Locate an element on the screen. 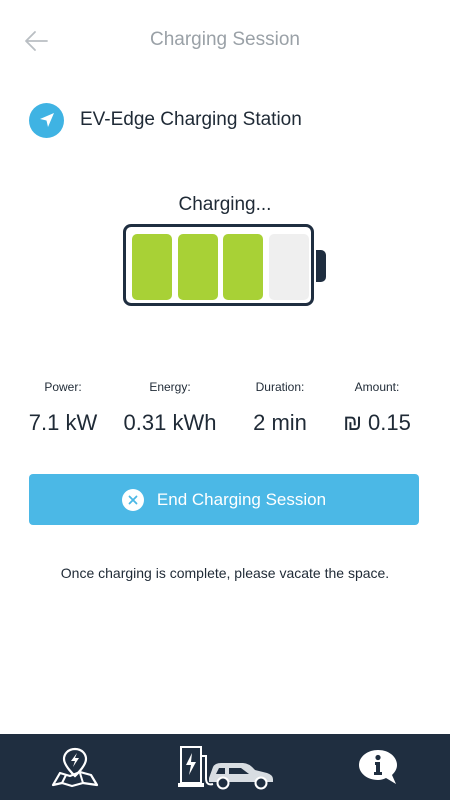 This screenshot has width=450, height=800. navigation-arrow-icon is located at coordinates (46, 120).